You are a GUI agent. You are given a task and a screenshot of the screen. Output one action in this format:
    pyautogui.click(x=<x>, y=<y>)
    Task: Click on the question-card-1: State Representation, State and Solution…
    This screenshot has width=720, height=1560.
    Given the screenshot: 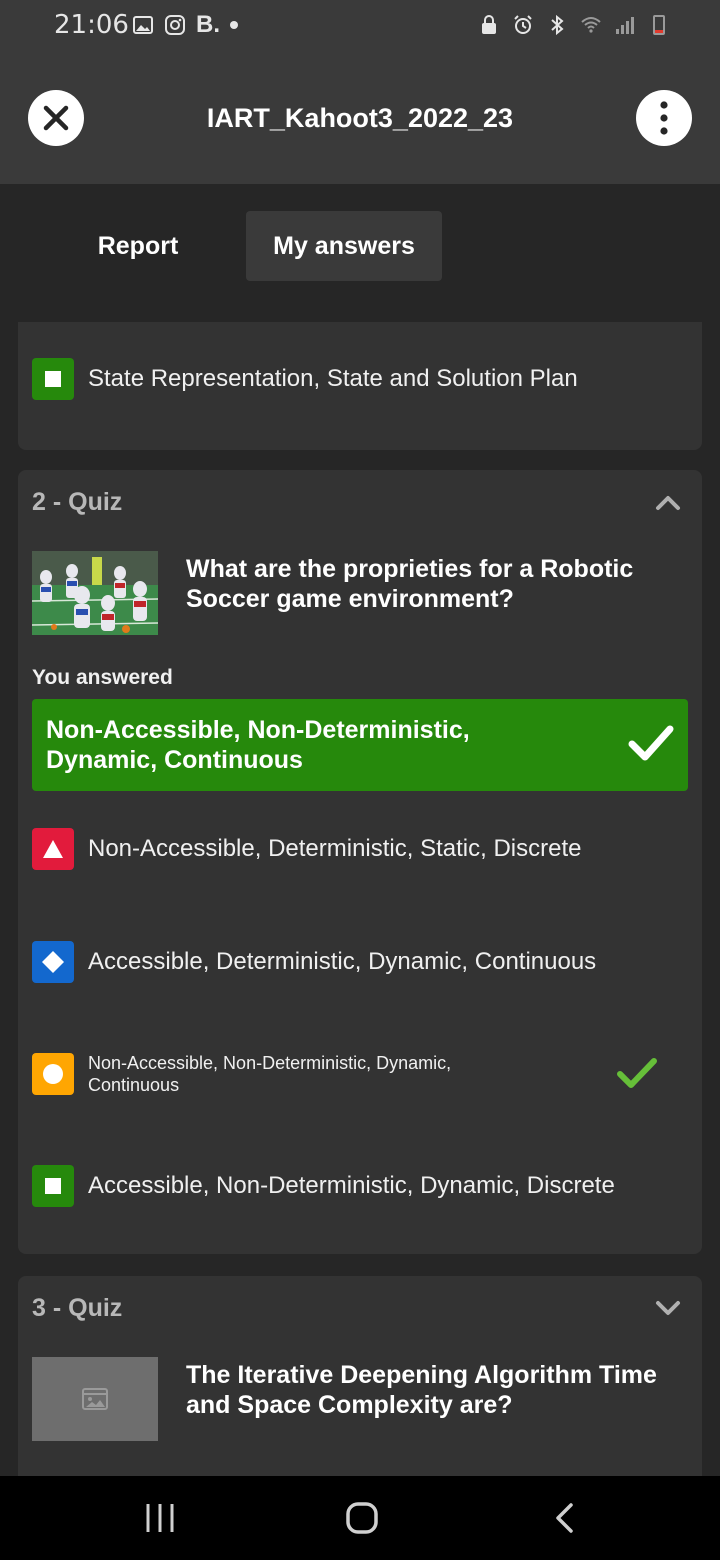 What is the action you would take?
    pyautogui.click(x=360, y=386)
    